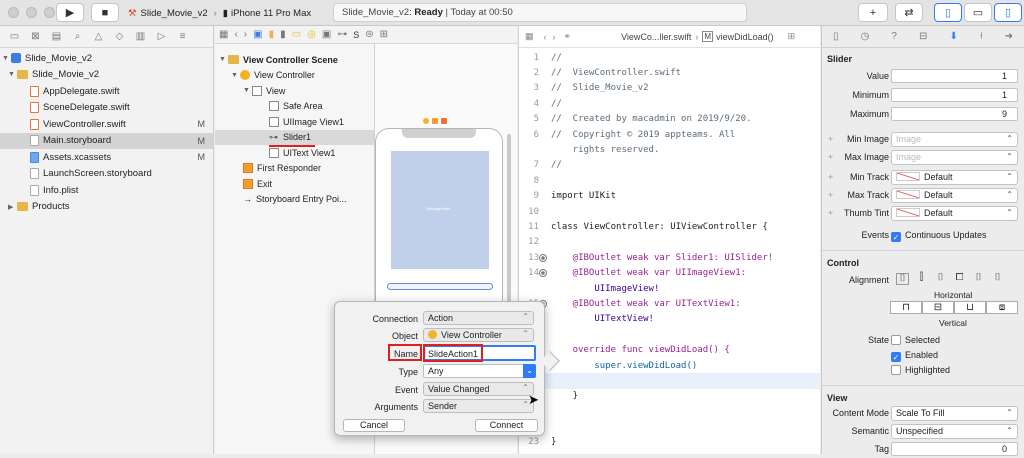 The image size is (1024, 458). Describe the element at coordinates (478, 318) in the screenshot. I see `connection-popup: Action` at that location.